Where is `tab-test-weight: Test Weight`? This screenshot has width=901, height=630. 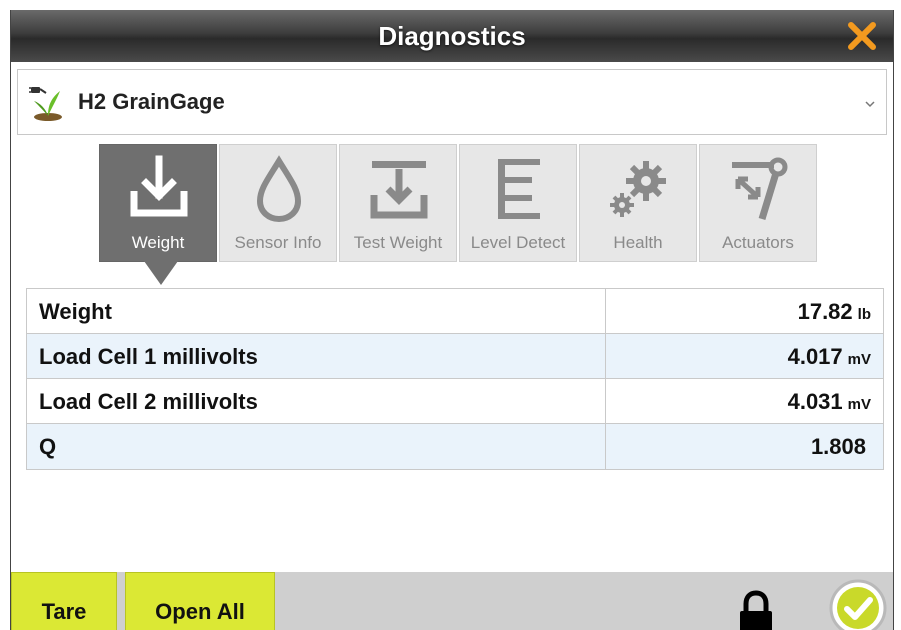 tab-test-weight: Test Weight is located at coordinates (398, 203).